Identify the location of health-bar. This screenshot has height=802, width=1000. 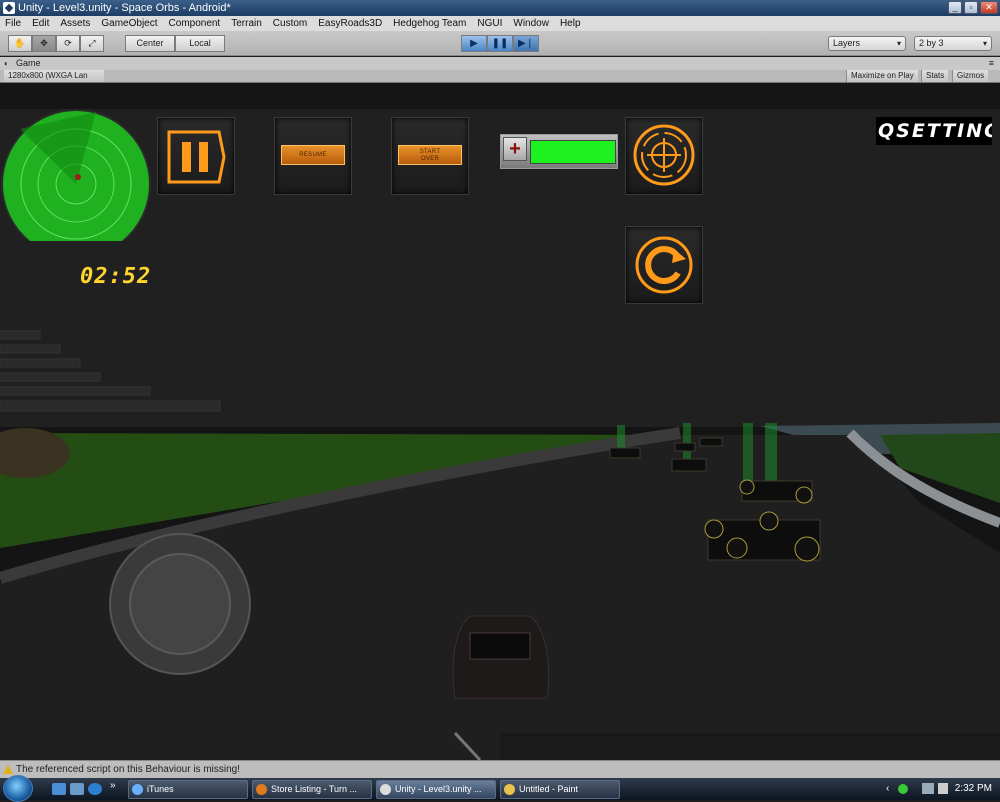
(573, 152).